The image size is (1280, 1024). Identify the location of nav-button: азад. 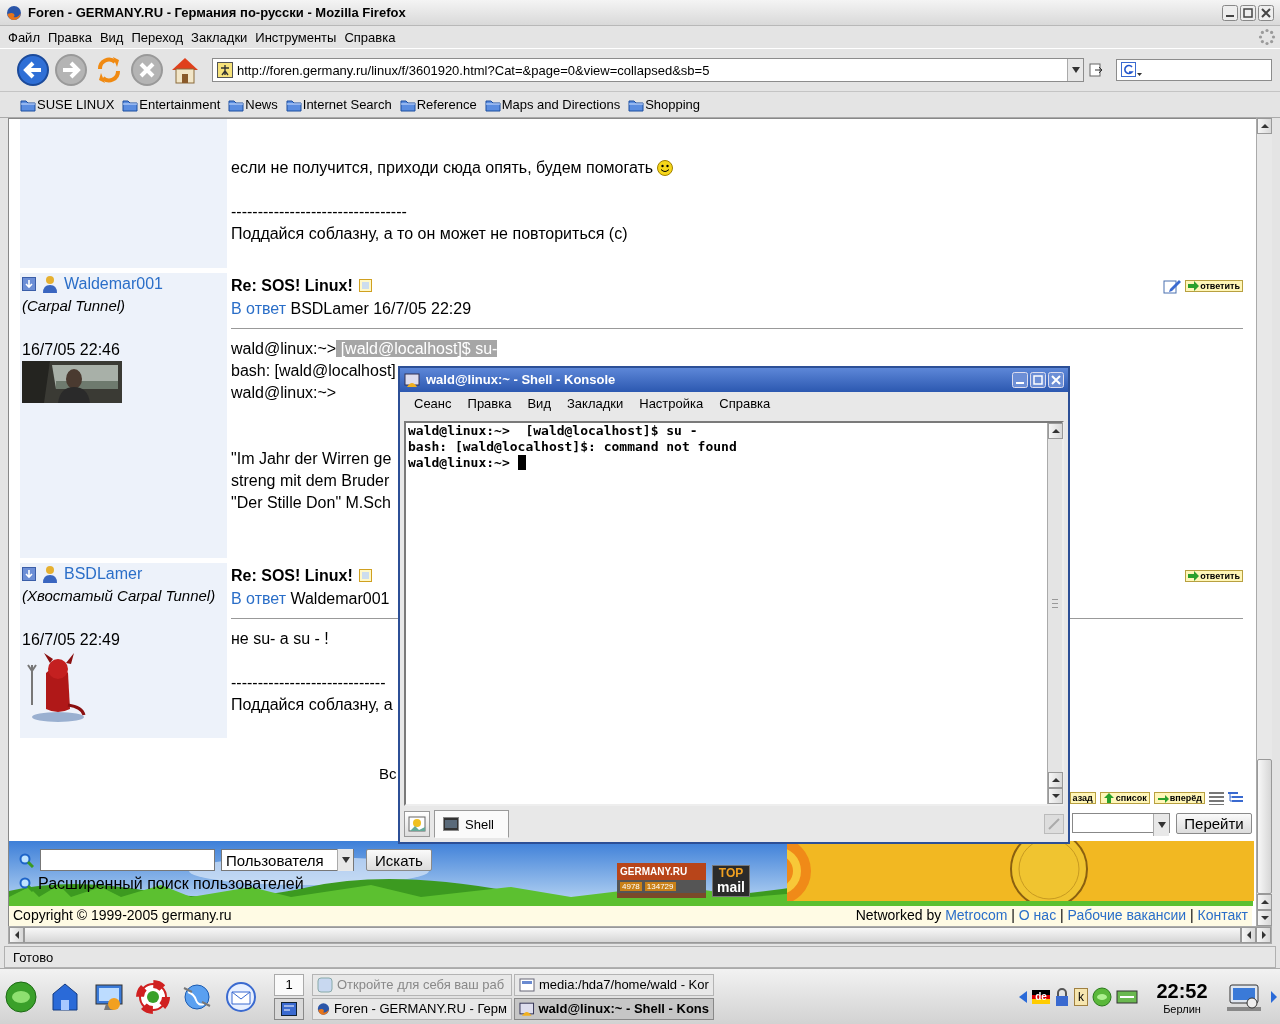
(1082, 798).